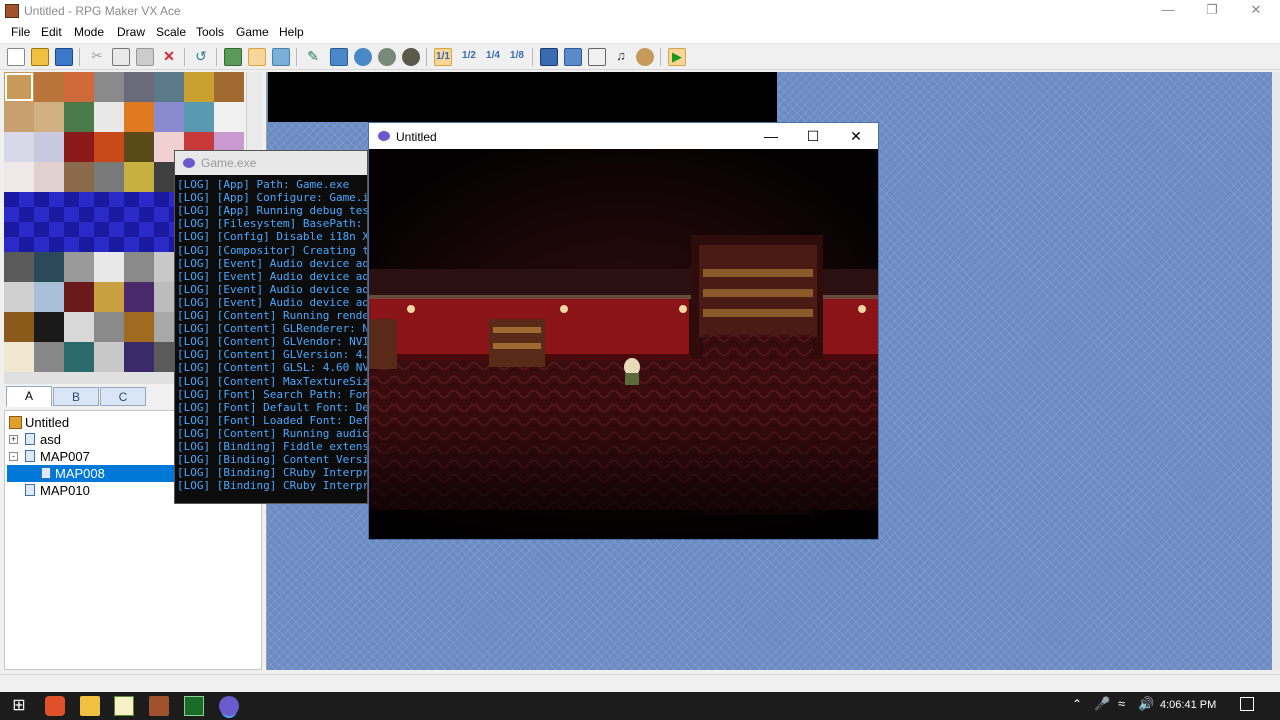 The height and width of the screenshot is (720, 1280). What do you see at coordinates (517, 57) in the screenshot?
I see `zoom-1-8-icon: 1/8` at bounding box center [517, 57].